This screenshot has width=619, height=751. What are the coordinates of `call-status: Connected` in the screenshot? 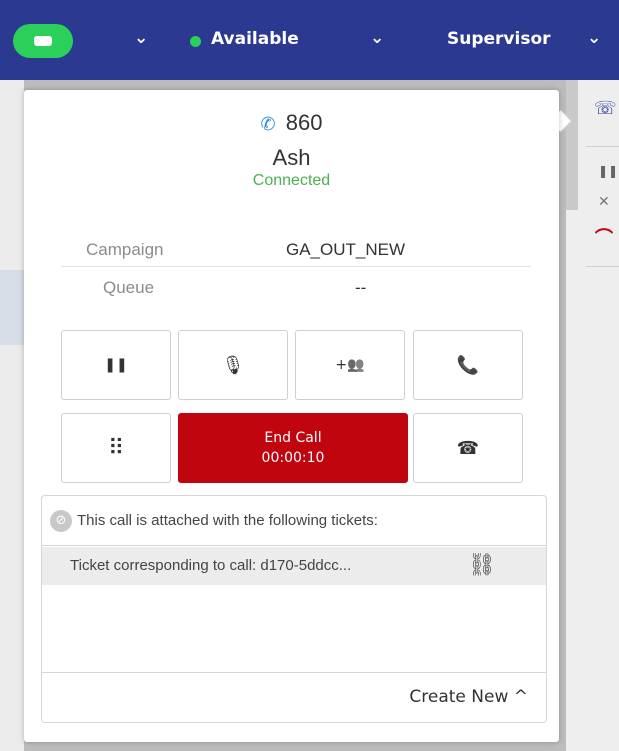 It's located at (291, 180).